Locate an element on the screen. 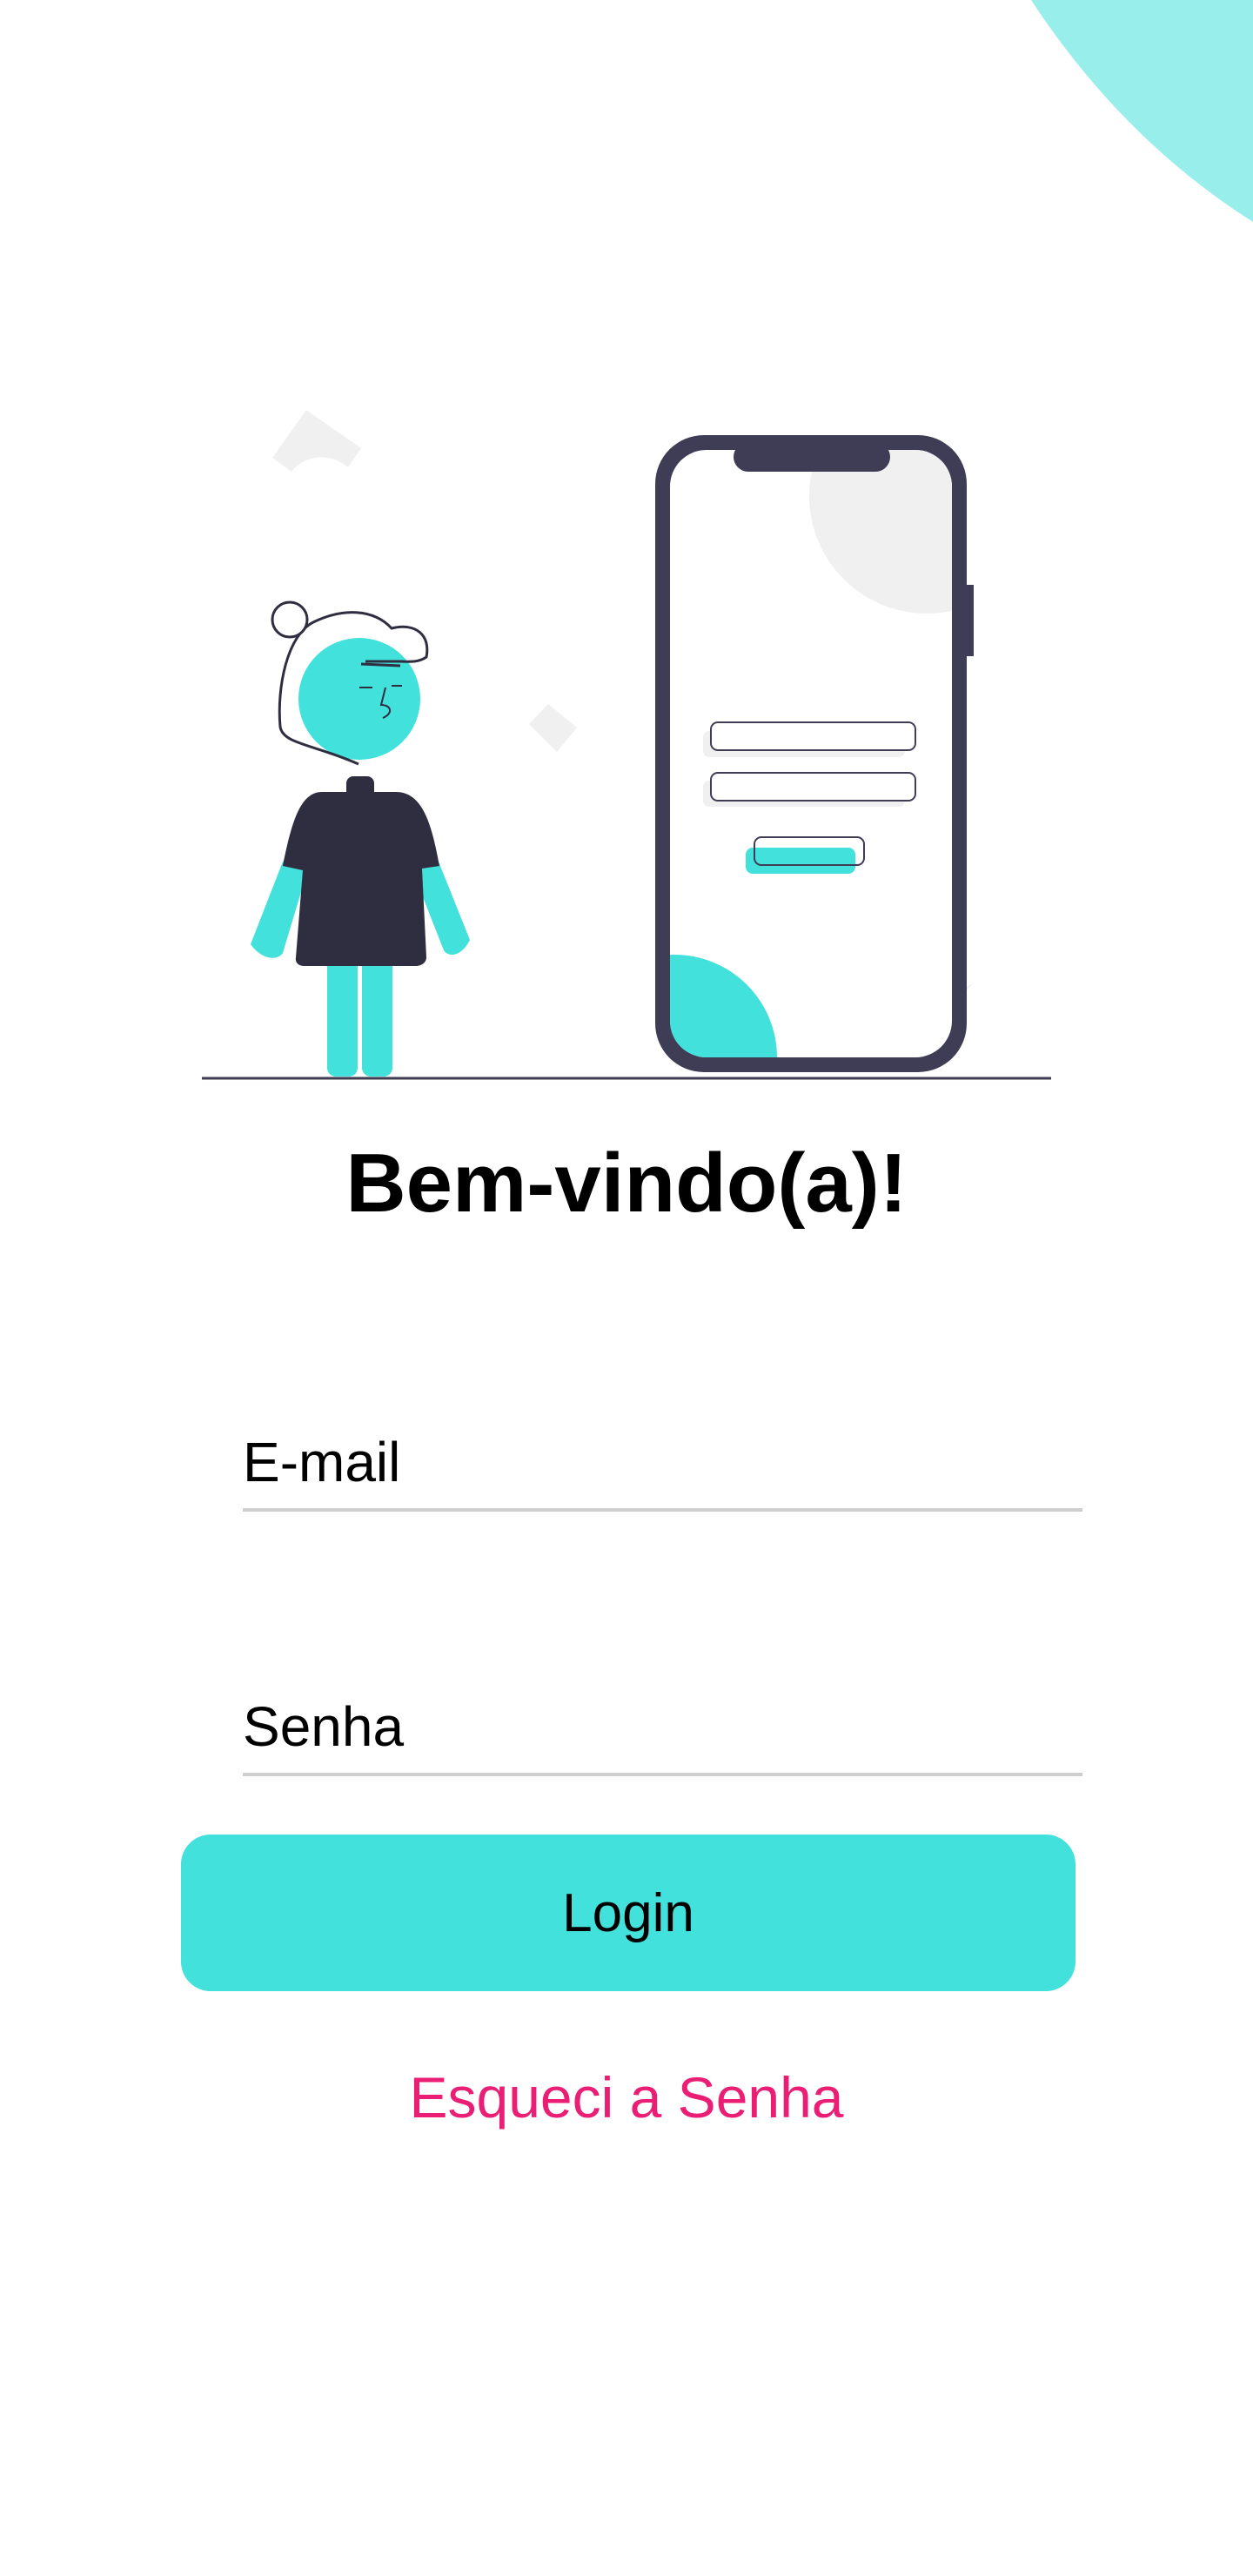  login-button: Login is located at coordinates (628, 1913).